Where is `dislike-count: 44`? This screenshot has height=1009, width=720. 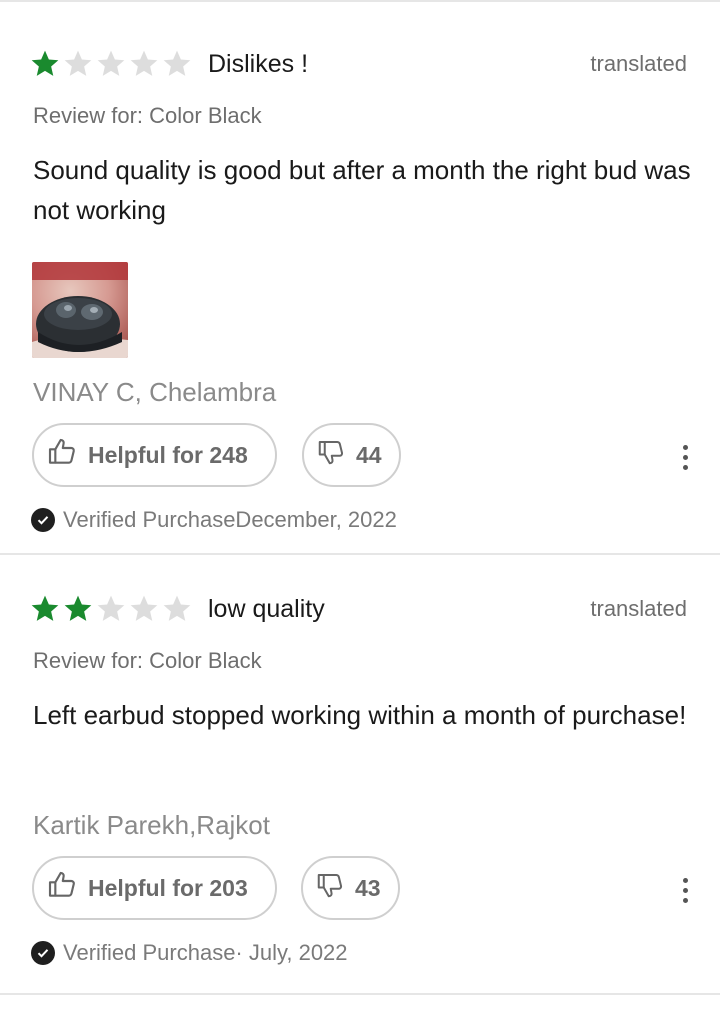
dislike-count: 44 is located at coordinates (369, 454).